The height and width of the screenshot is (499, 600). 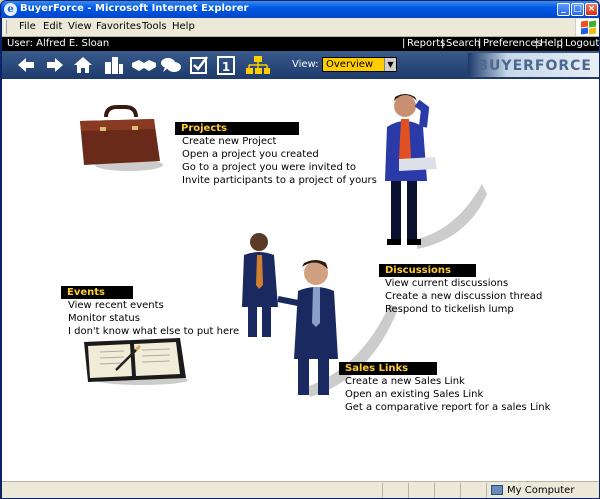 I want to click on menu-view: View, so click(x=80, y=26).